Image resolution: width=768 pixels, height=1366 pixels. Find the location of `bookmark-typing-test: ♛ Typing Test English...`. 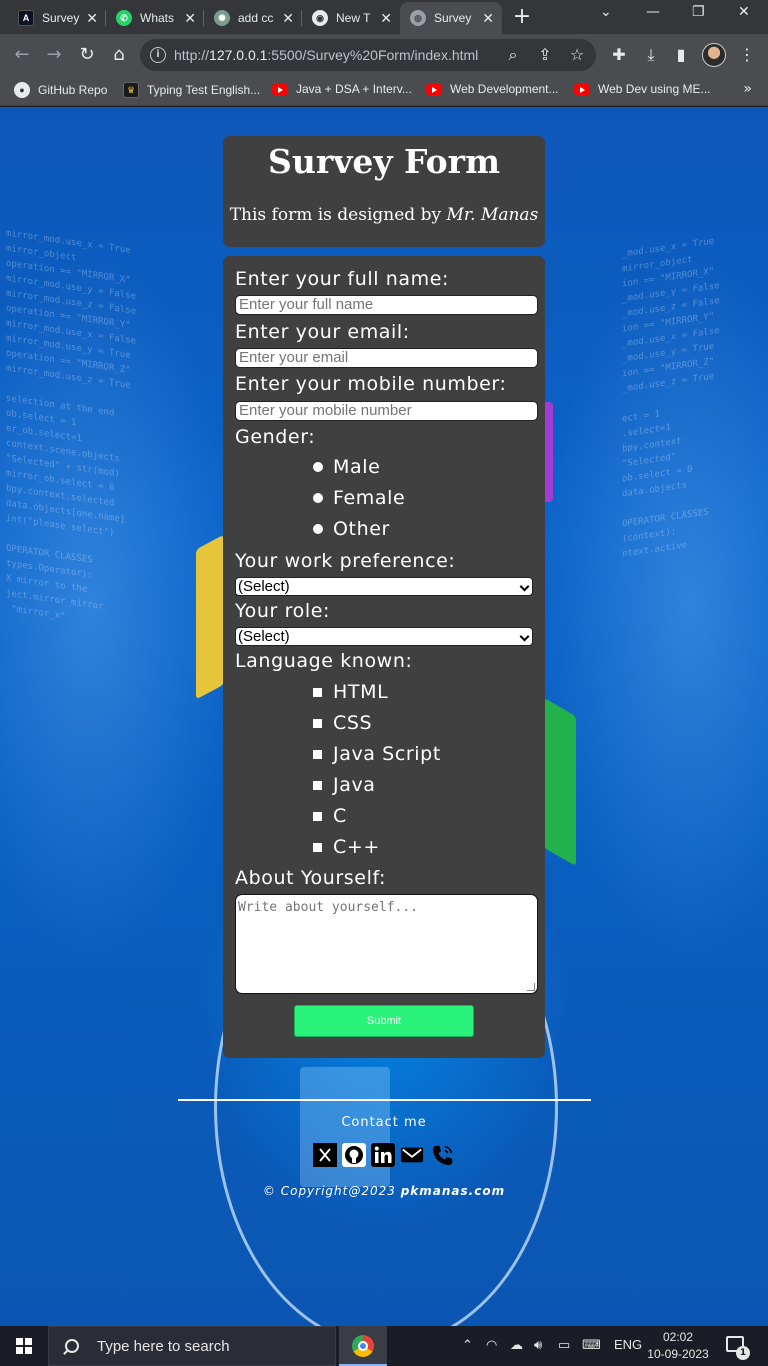

bookmark-typing-test: ♛ Typing Test English... is located at coordinates (191, 90).